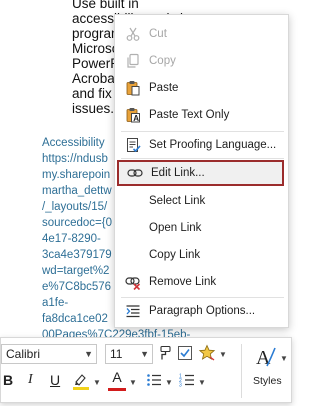  I want to click on menu-item-paste-text-only: A Paste Text Only, so click(201, 115).